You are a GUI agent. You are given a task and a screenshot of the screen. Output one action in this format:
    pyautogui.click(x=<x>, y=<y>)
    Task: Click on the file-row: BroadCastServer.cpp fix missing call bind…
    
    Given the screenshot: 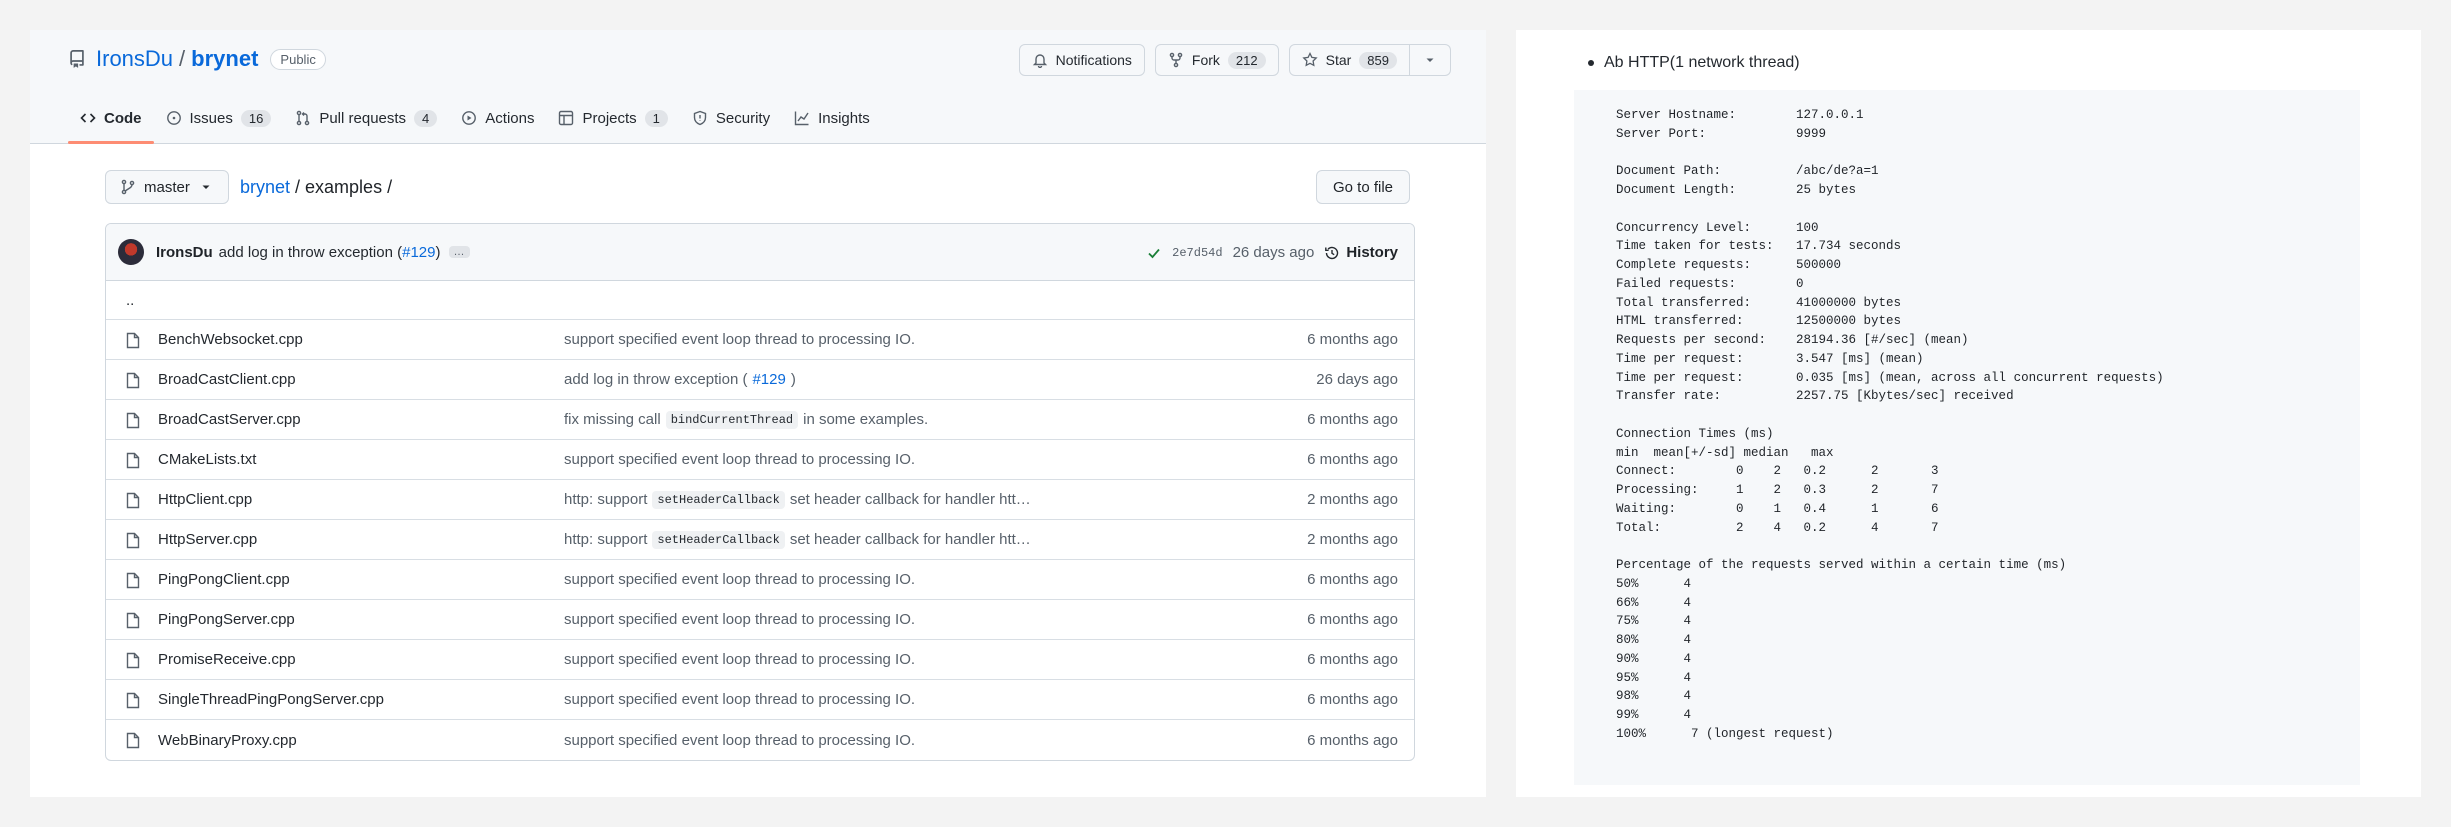 What is the action you would take?
    pyautogui.click(x=760, y=420)
    